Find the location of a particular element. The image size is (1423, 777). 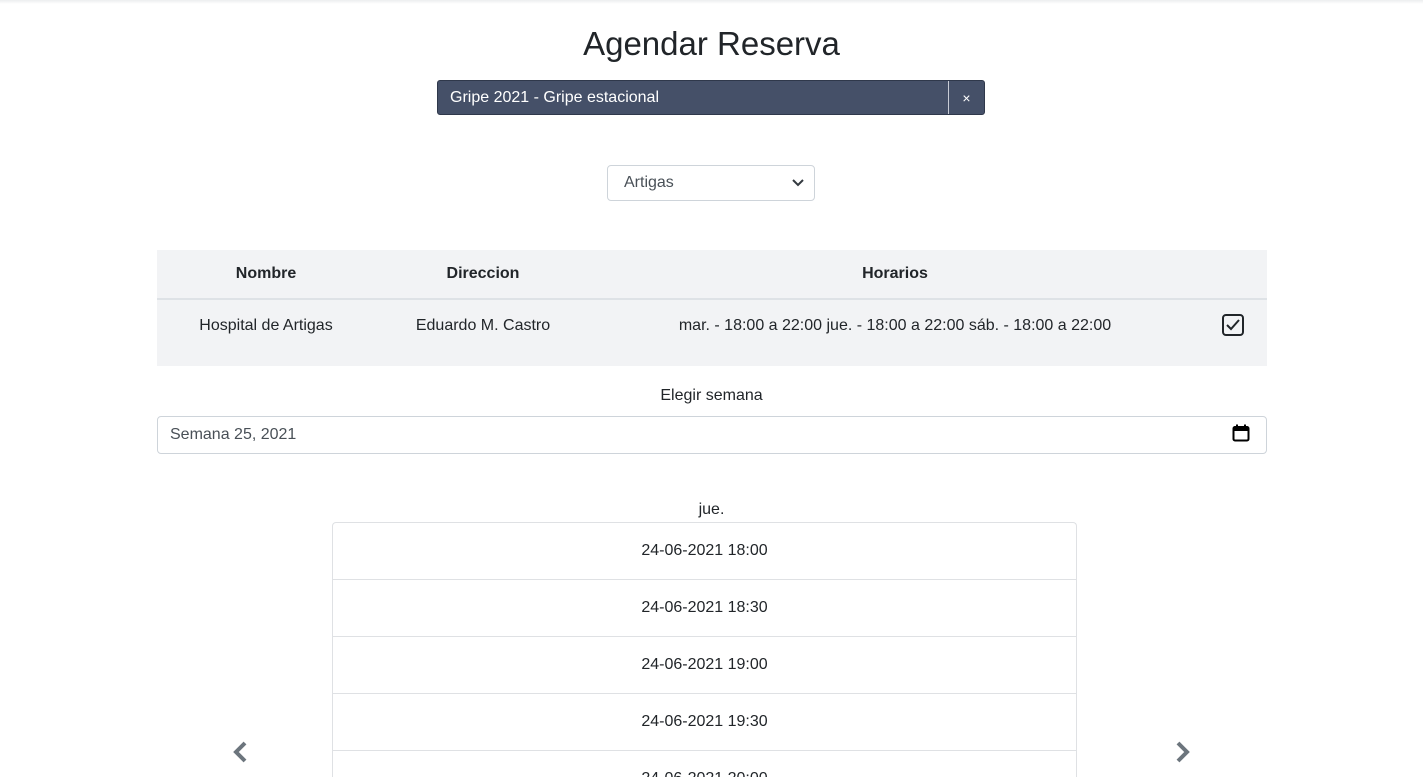

week-label: Elegir semana is located at coordinates (711, 395).